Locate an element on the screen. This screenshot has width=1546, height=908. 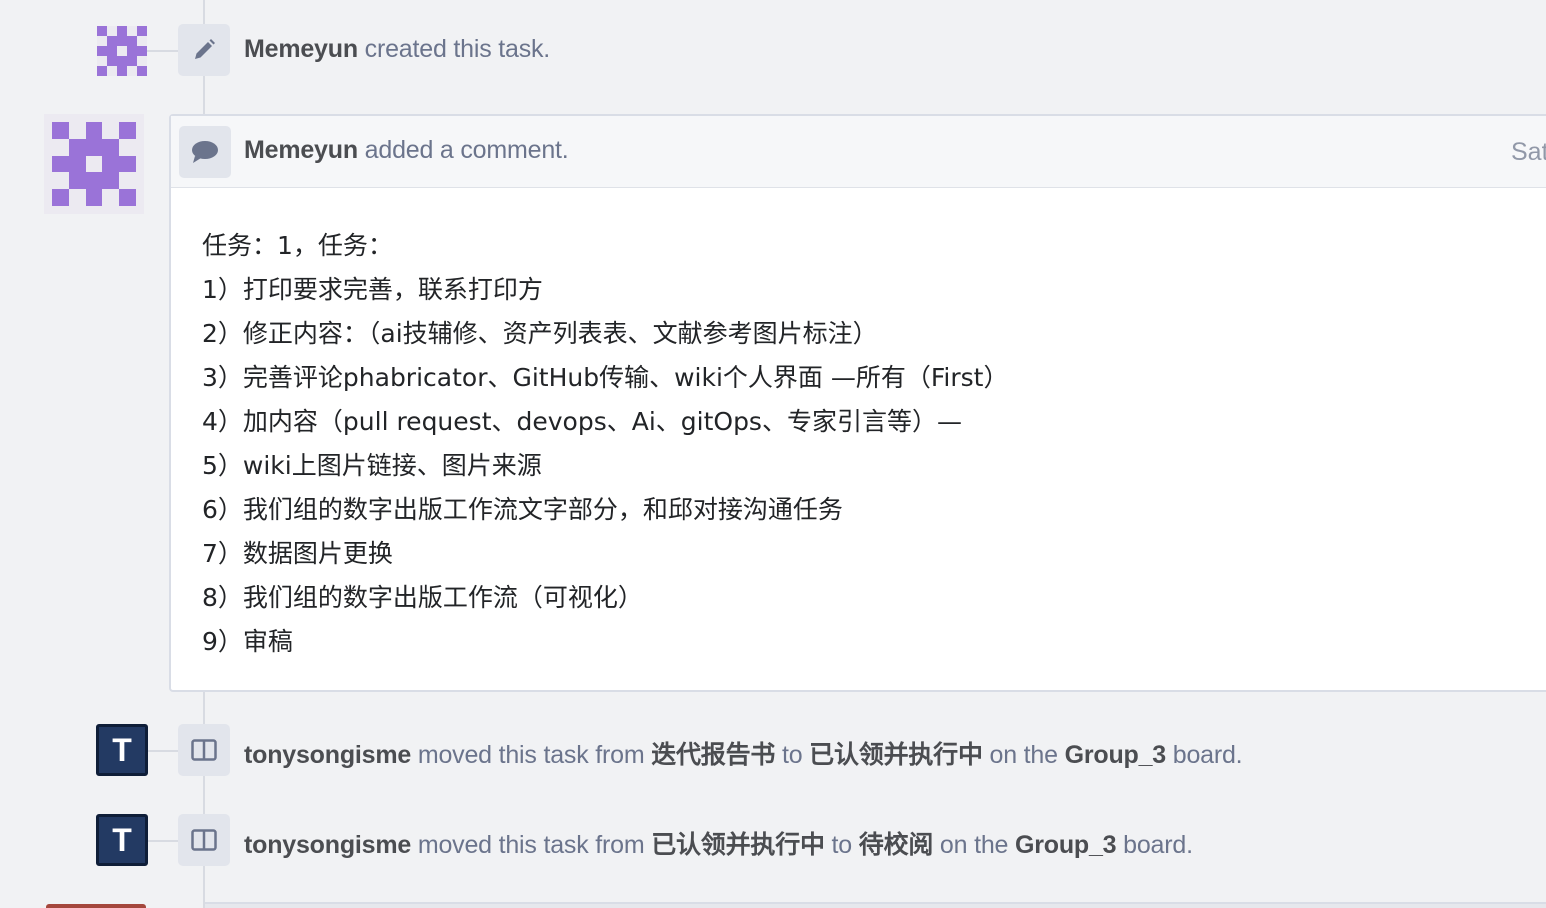
comment-header: Memeyun added a comment. Sat, is located at coordinates (858, 152).